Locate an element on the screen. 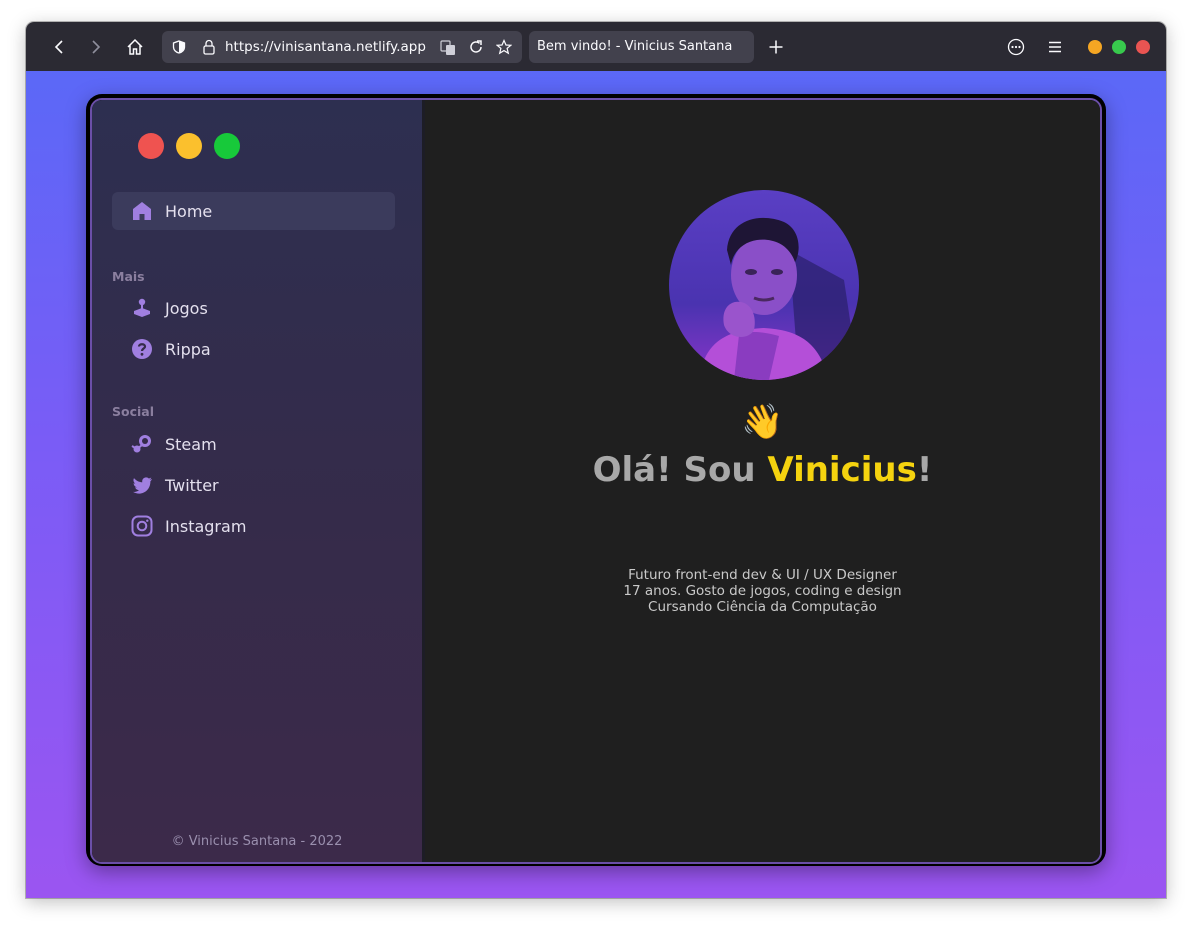 This screenshot has height=927, width=1192. question-icon is located at coordinates (142, 349).